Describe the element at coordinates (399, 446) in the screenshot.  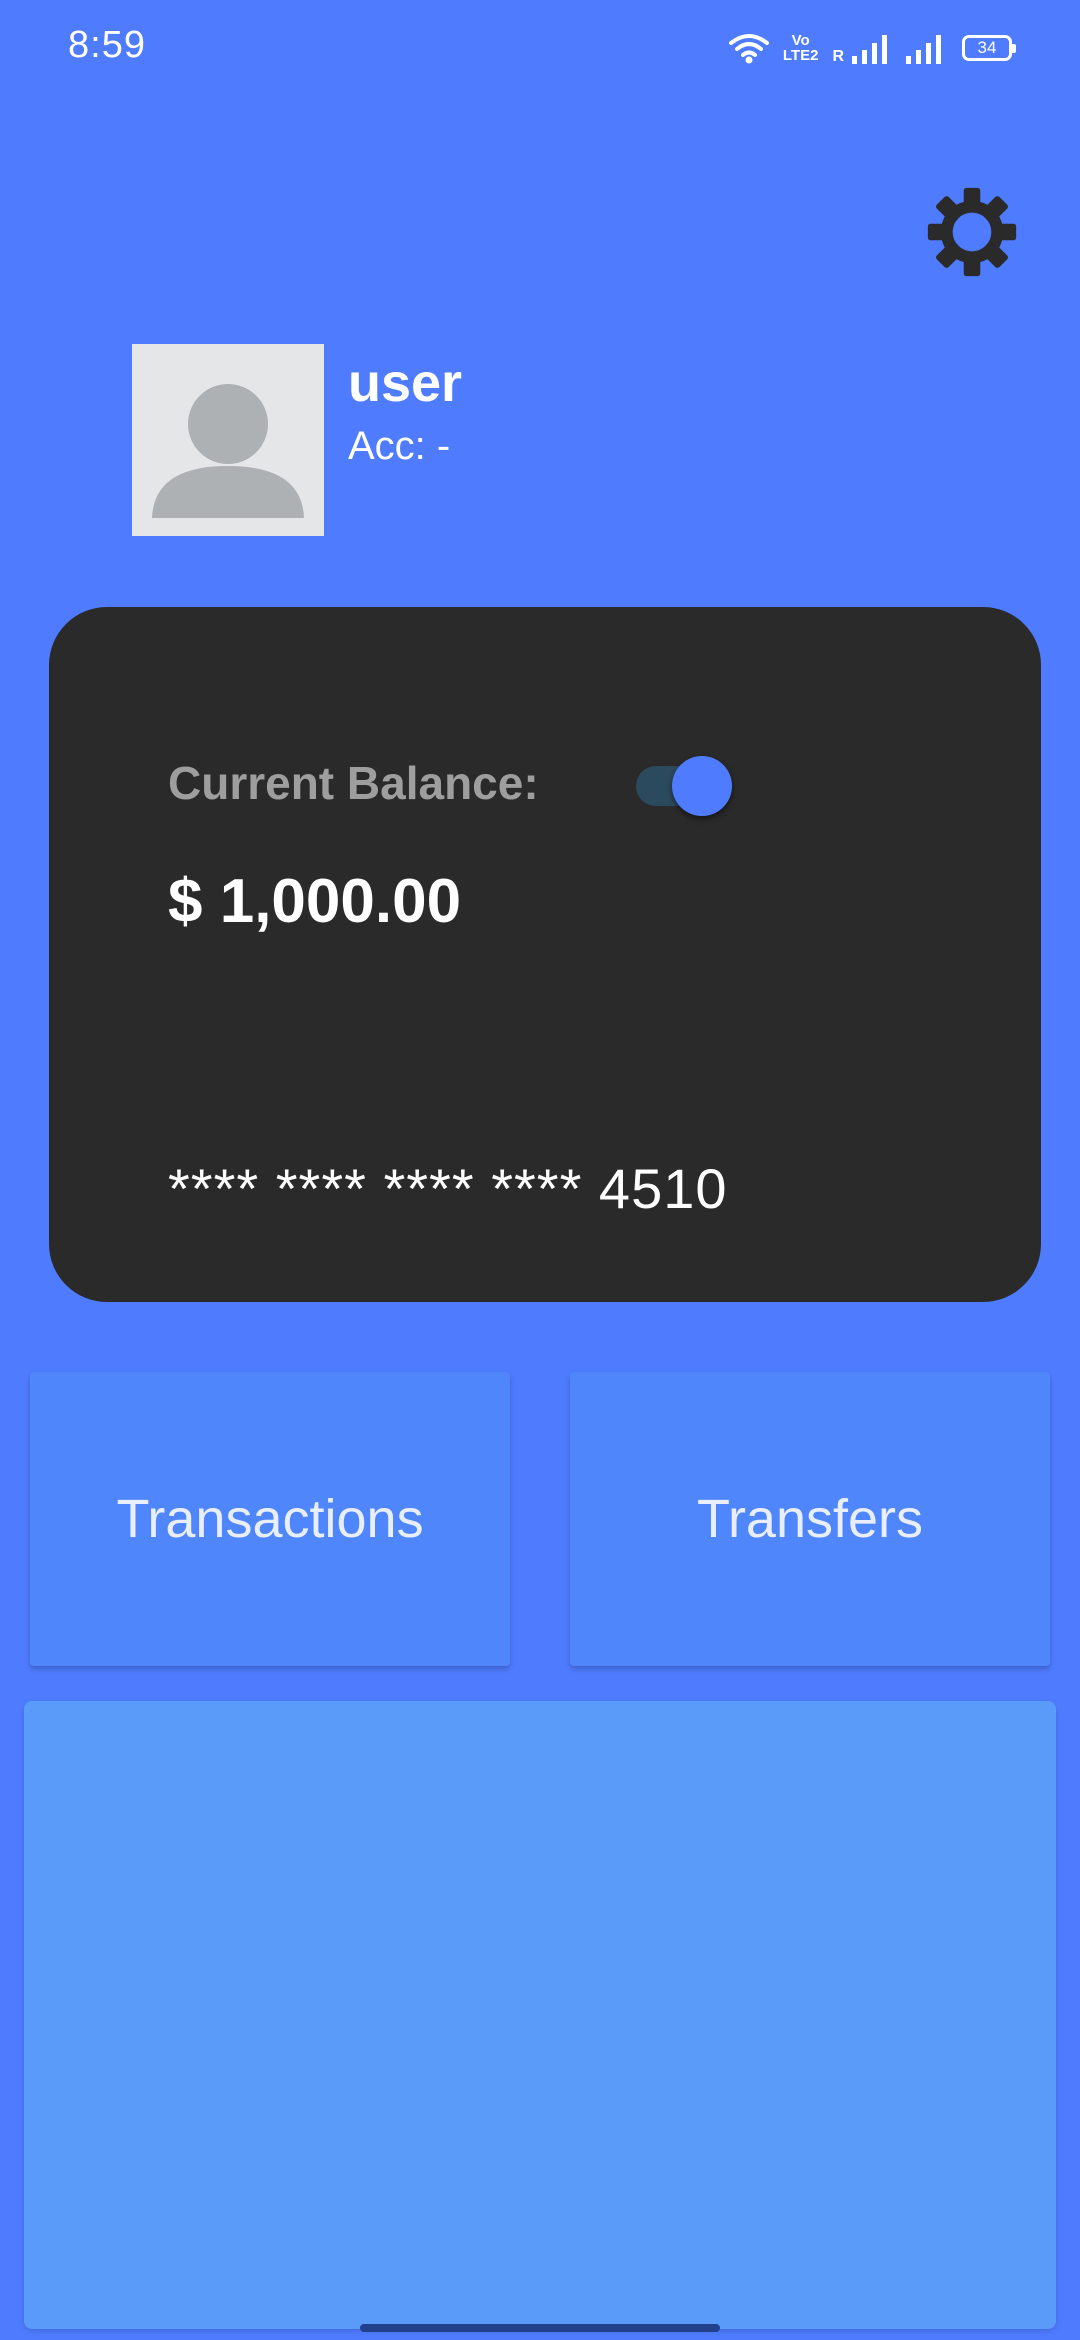
I see `account-number: Acc: -` at that location.